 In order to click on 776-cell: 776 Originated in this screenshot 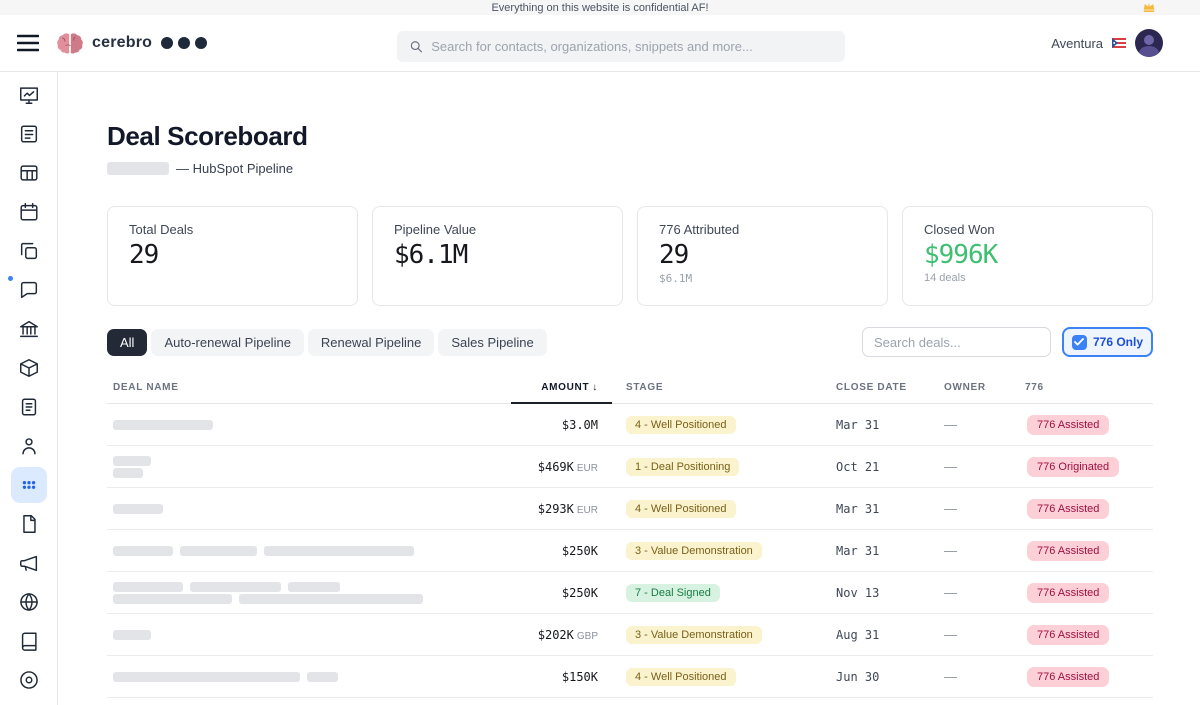, I will do `click(1089, 466)`.